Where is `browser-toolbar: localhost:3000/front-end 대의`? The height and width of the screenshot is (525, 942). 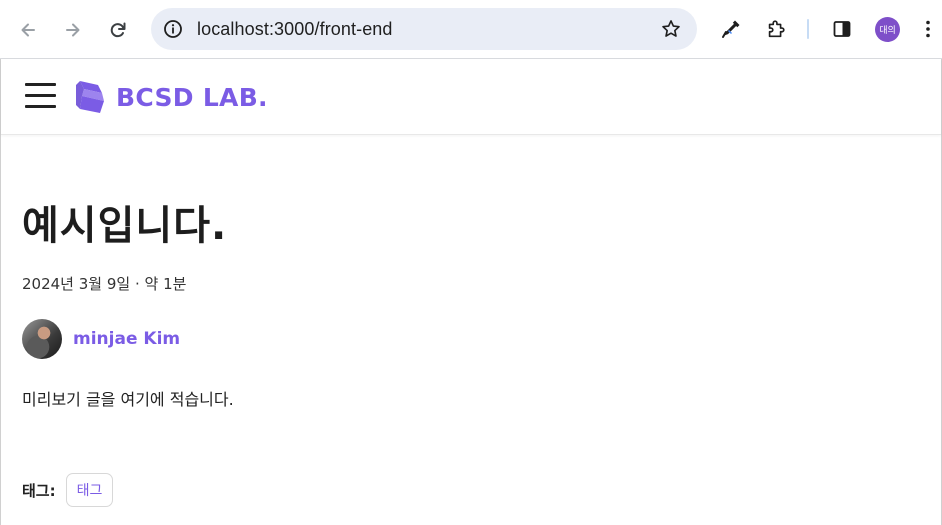
browser-toolbar: localhost:3000/front-end 대의 is located at coordinates (471, 29).